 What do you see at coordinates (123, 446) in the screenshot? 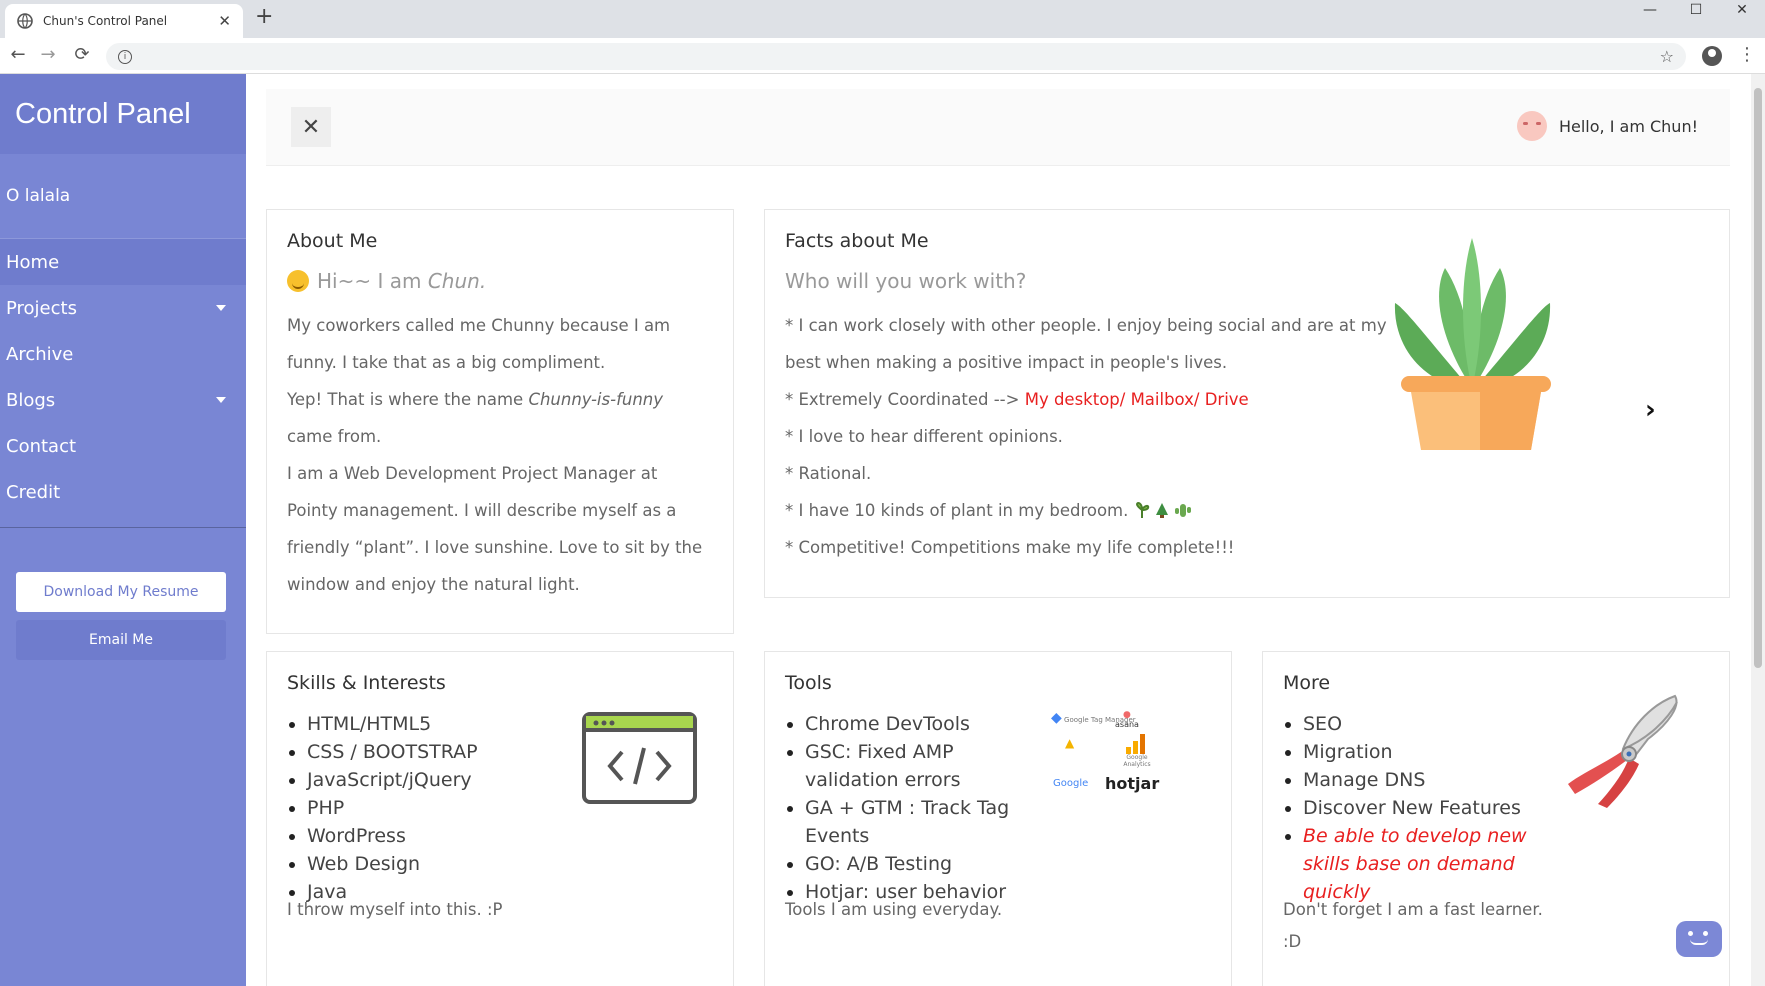
I see `sidebar-item-contact: Contact` at bounding box center [123, 446].